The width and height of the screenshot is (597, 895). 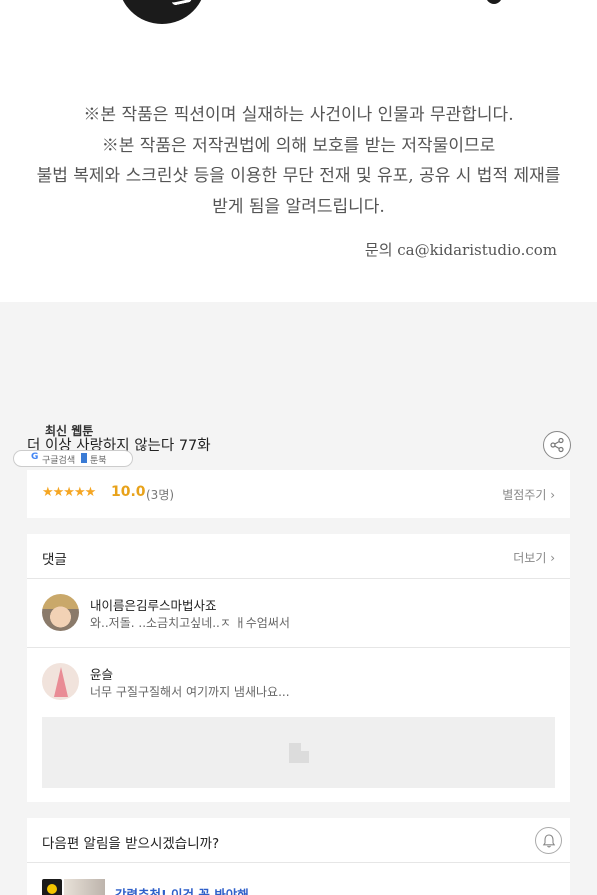 I want to click on recommend-badge-icon, so click(x=52, y=887).